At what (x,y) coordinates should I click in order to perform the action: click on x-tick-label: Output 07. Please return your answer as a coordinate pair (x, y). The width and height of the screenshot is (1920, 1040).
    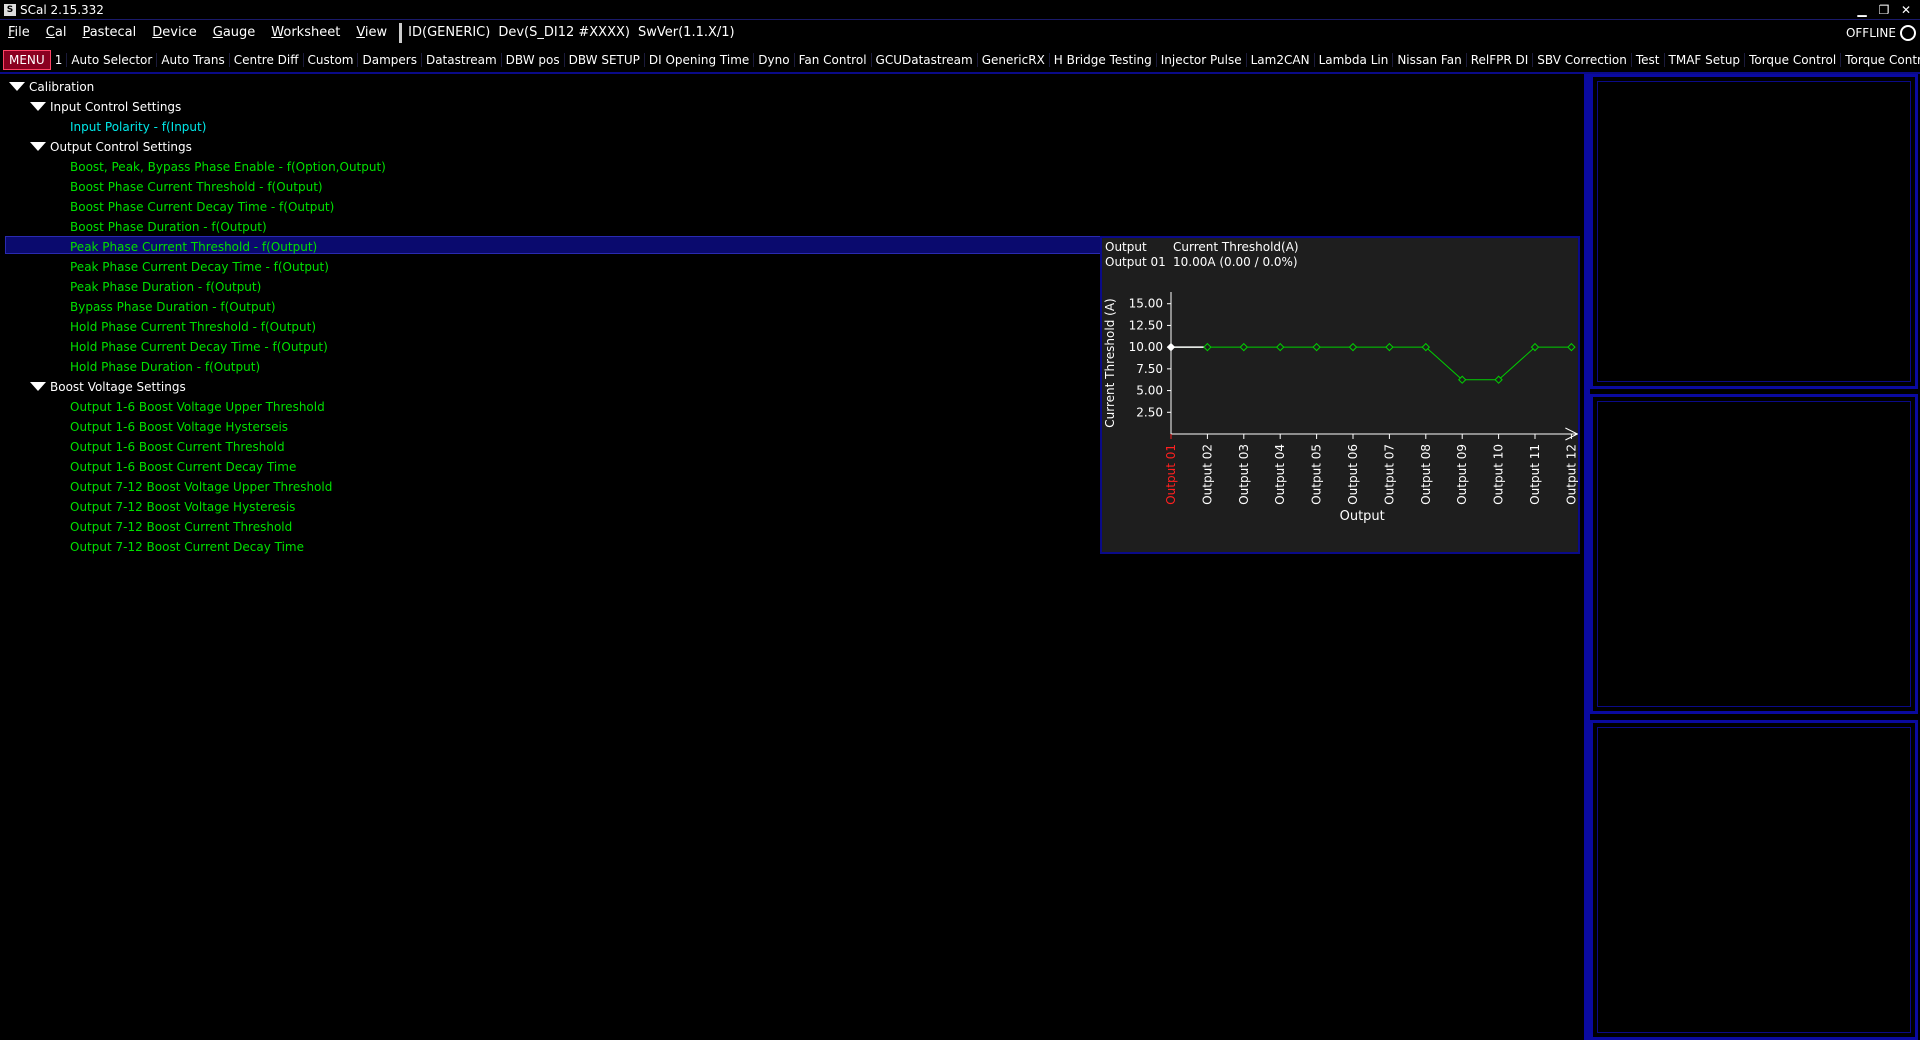
    Looking at the image, I should click on (1389, 474).